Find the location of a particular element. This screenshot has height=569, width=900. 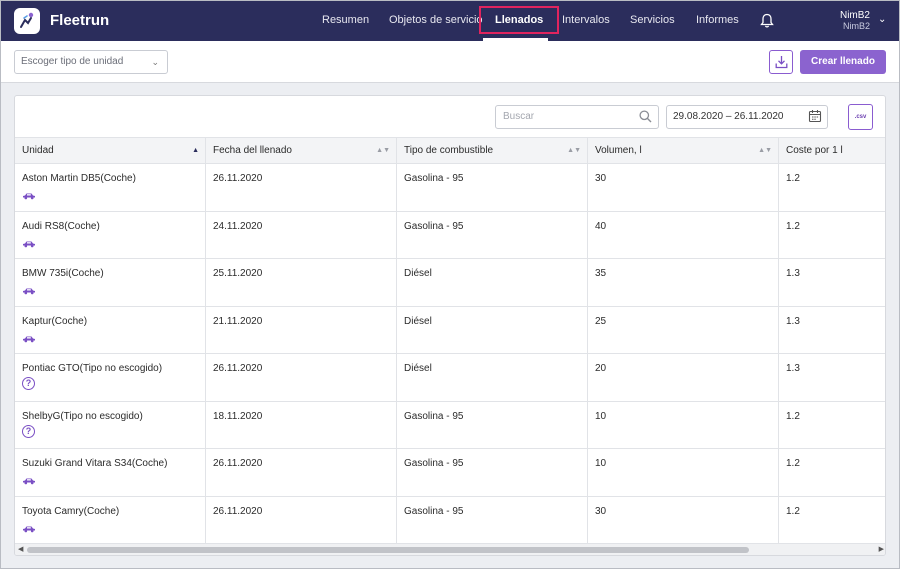

date-range-picker: 29.08.2020 – 26.11.2020 is located at coordinates (747, 117).